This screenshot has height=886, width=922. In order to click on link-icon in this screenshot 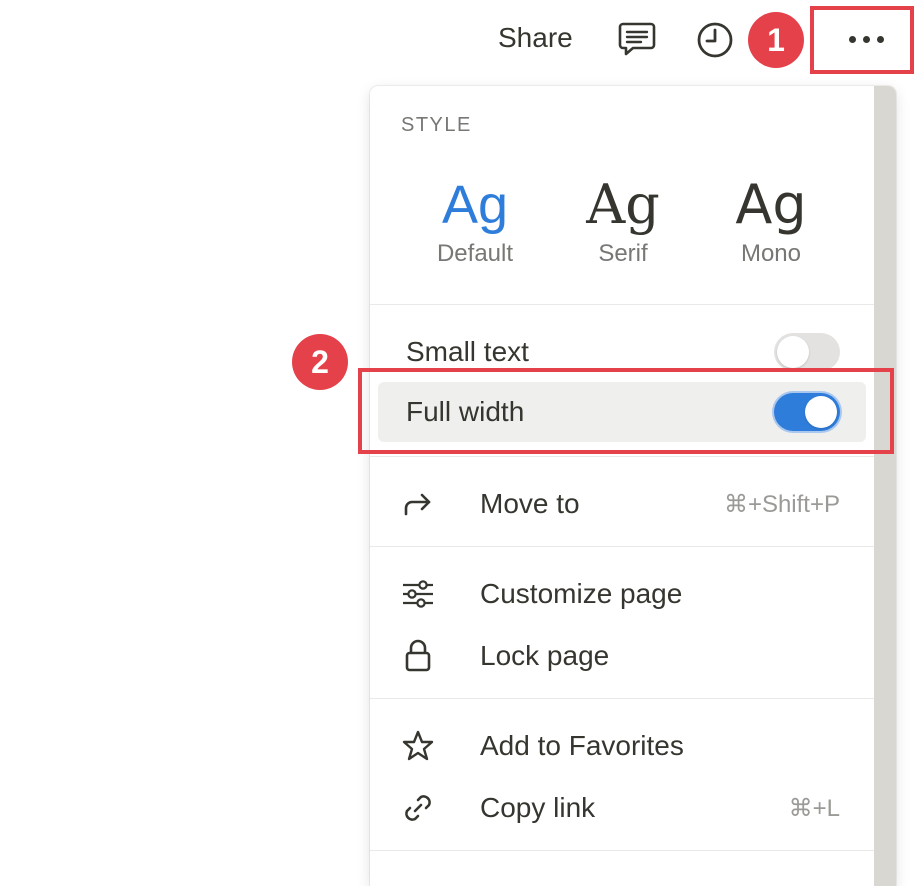, I will do `click(418, 808)`.